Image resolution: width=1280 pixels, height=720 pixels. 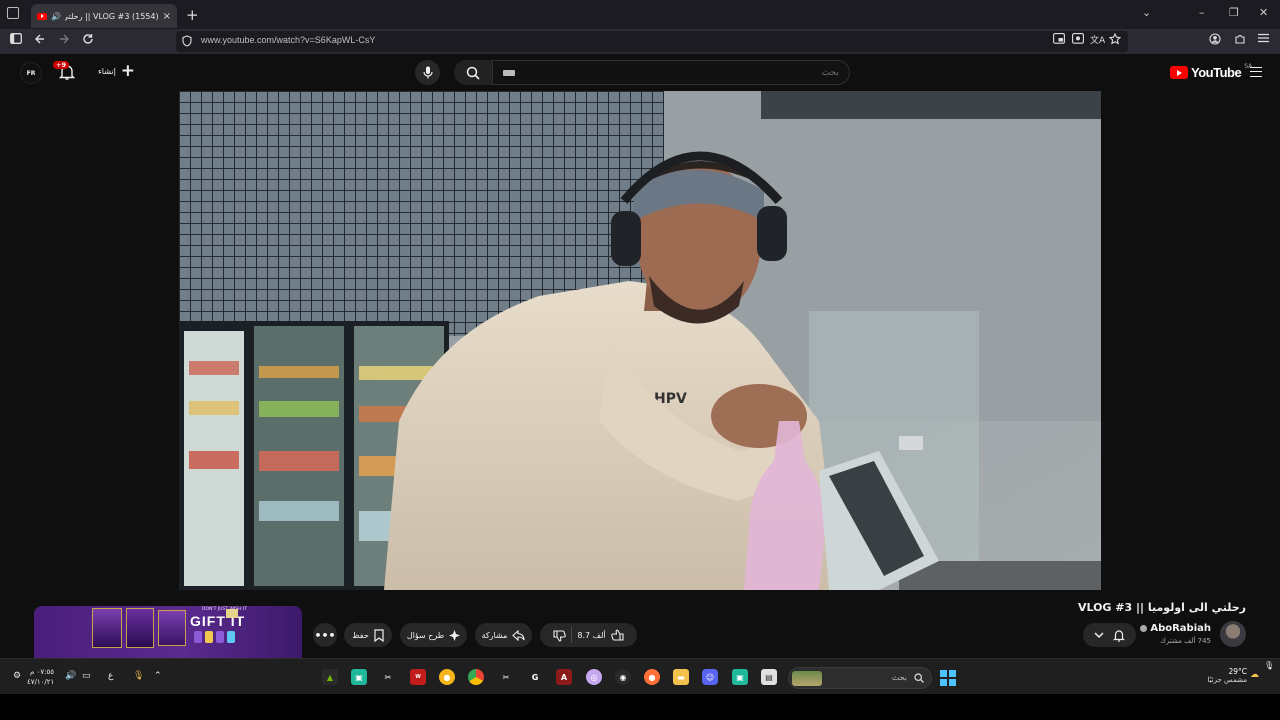 What do you see at coordinates (1115, 40) in the screenshot?
I see `bookmark-star-icon` at bounding box center [1115, 40].